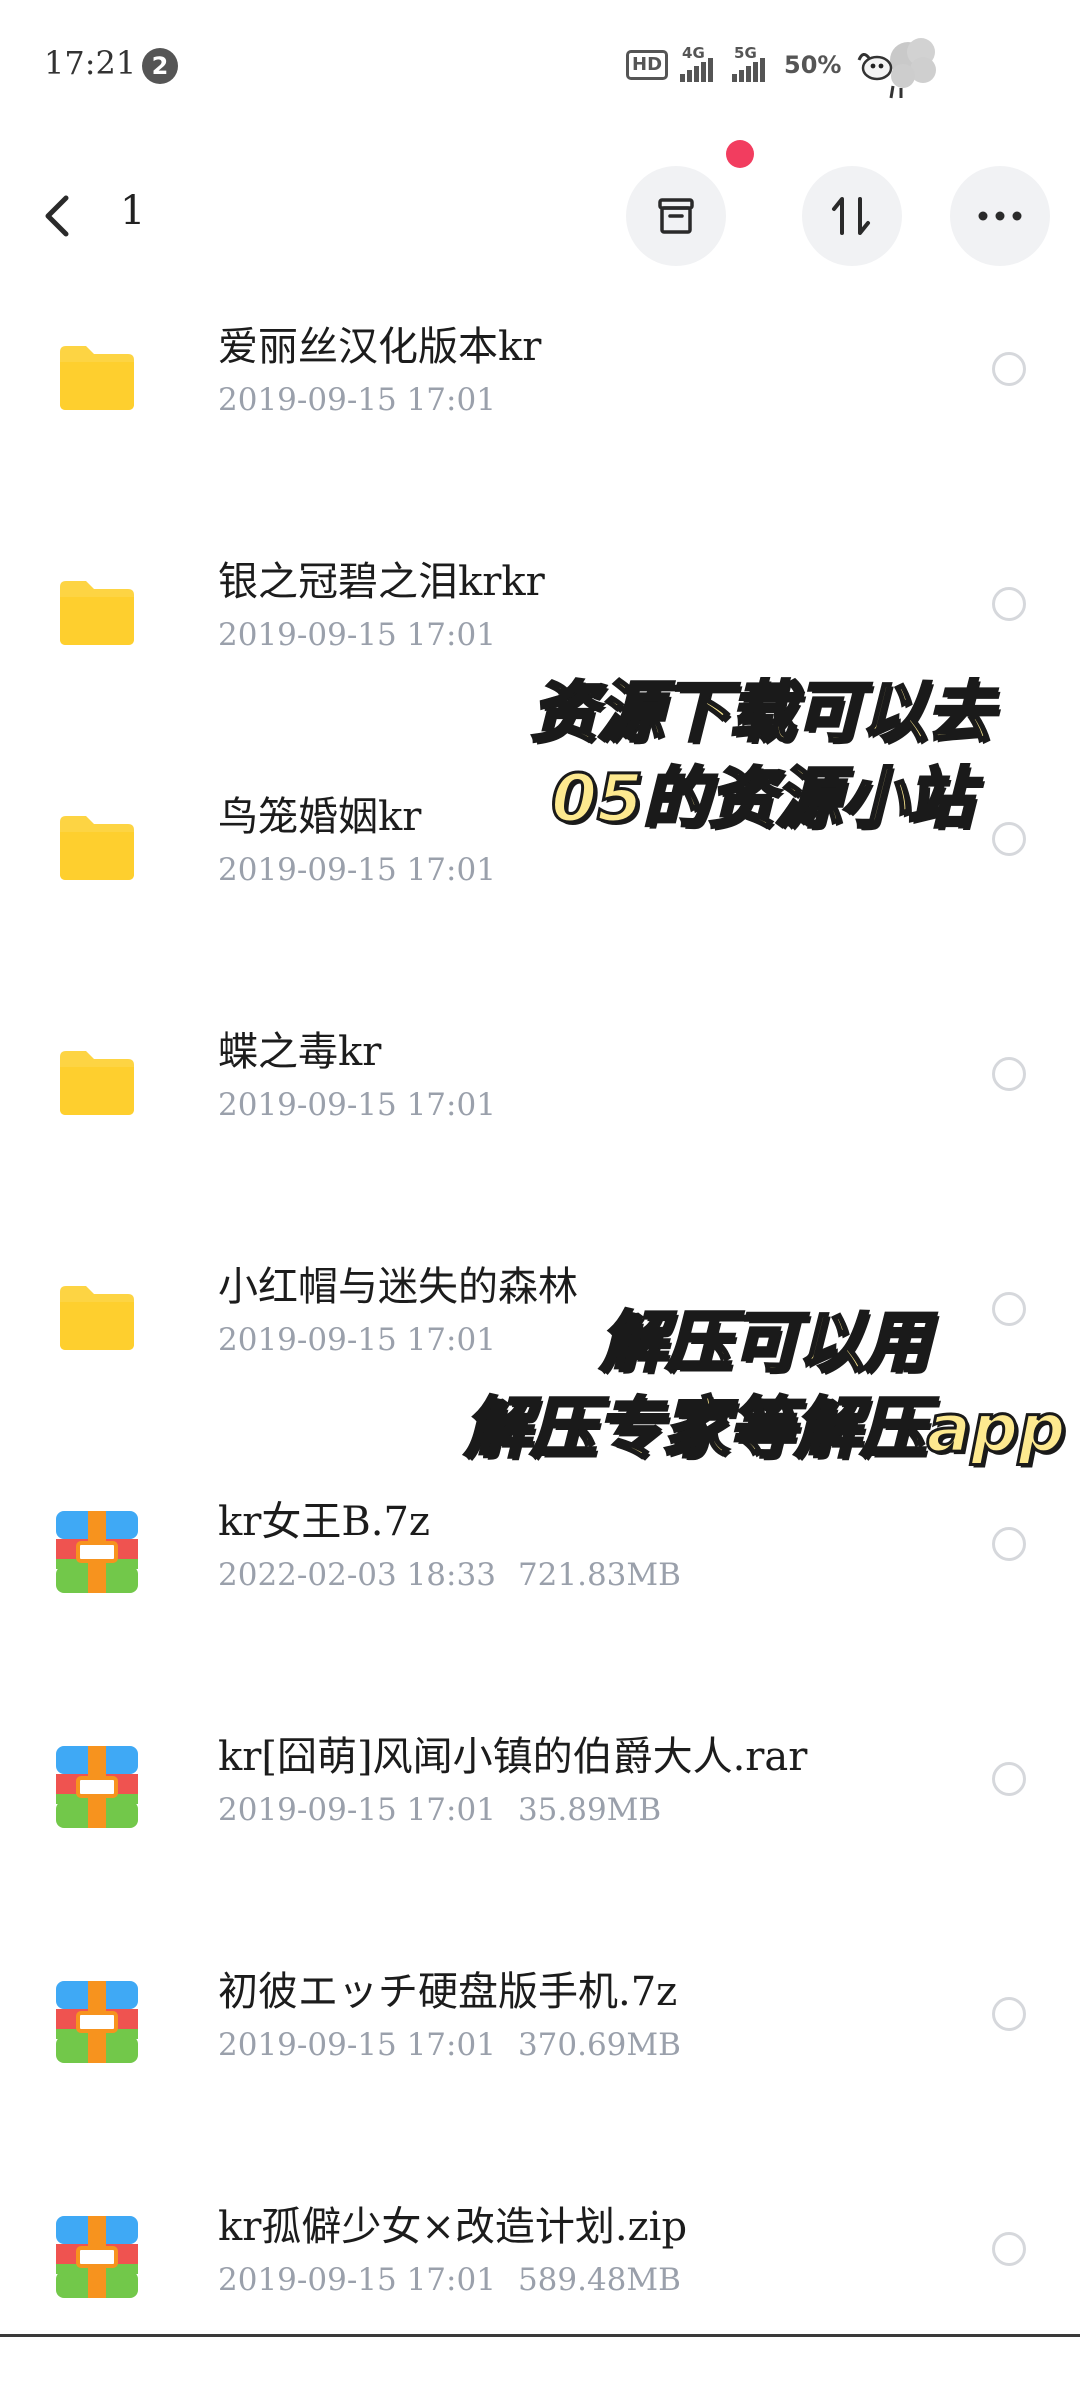 This screenshot has width=1080, height=2405. What do you see at coordinates (540, 215) in the screenshot?
I see `top-nav-bar: 1` at bounding box center [540, 215].